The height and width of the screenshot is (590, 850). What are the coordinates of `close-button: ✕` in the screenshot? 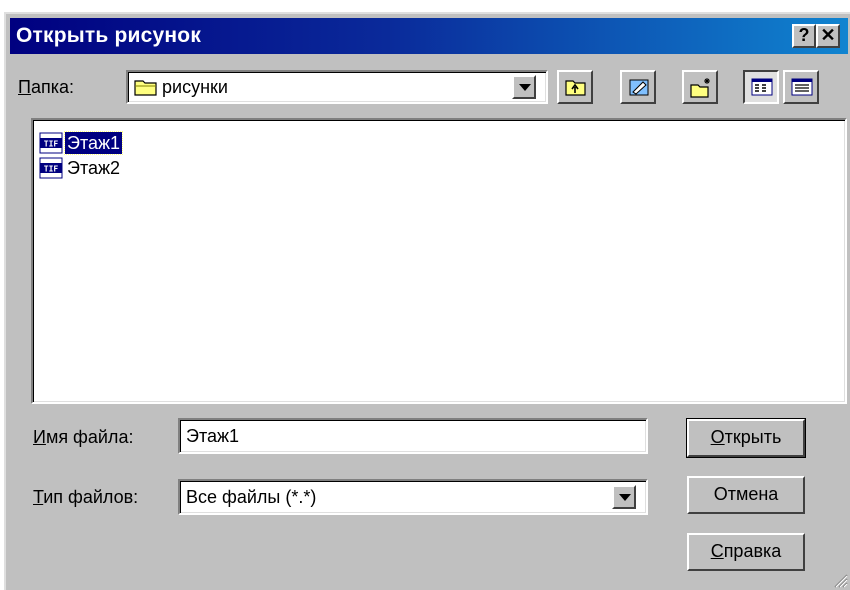 It's located at (828, 36).